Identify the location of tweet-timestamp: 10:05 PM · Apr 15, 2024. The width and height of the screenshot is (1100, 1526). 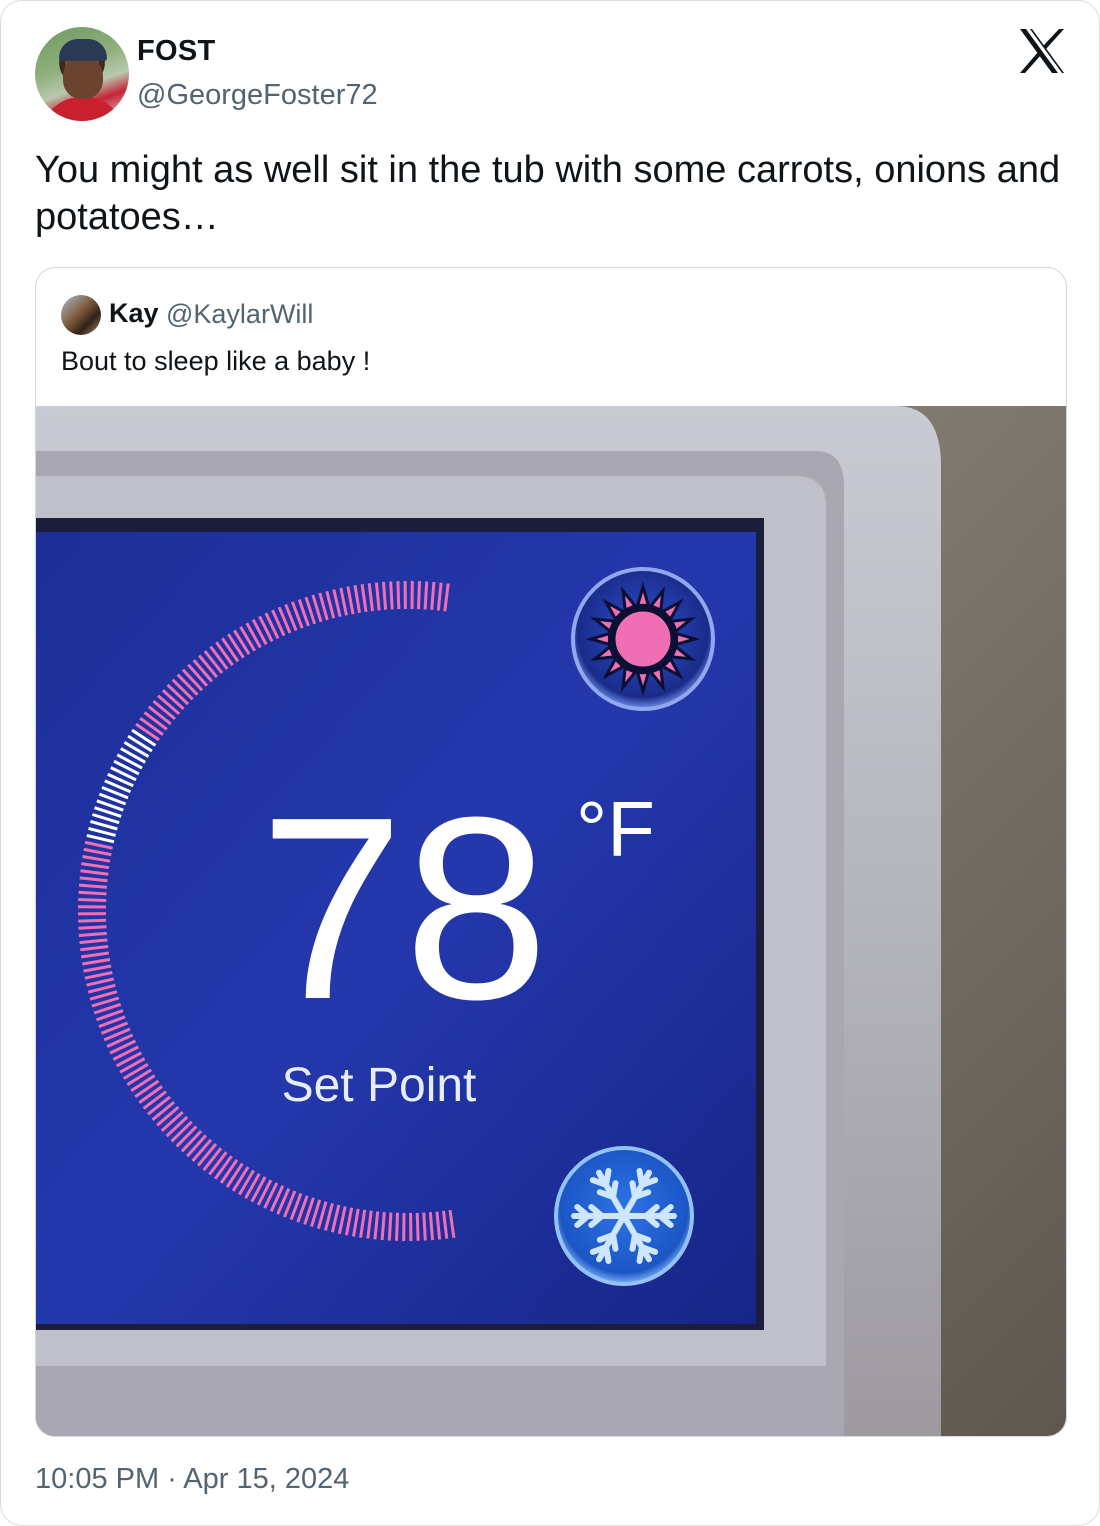
(192, 1479).